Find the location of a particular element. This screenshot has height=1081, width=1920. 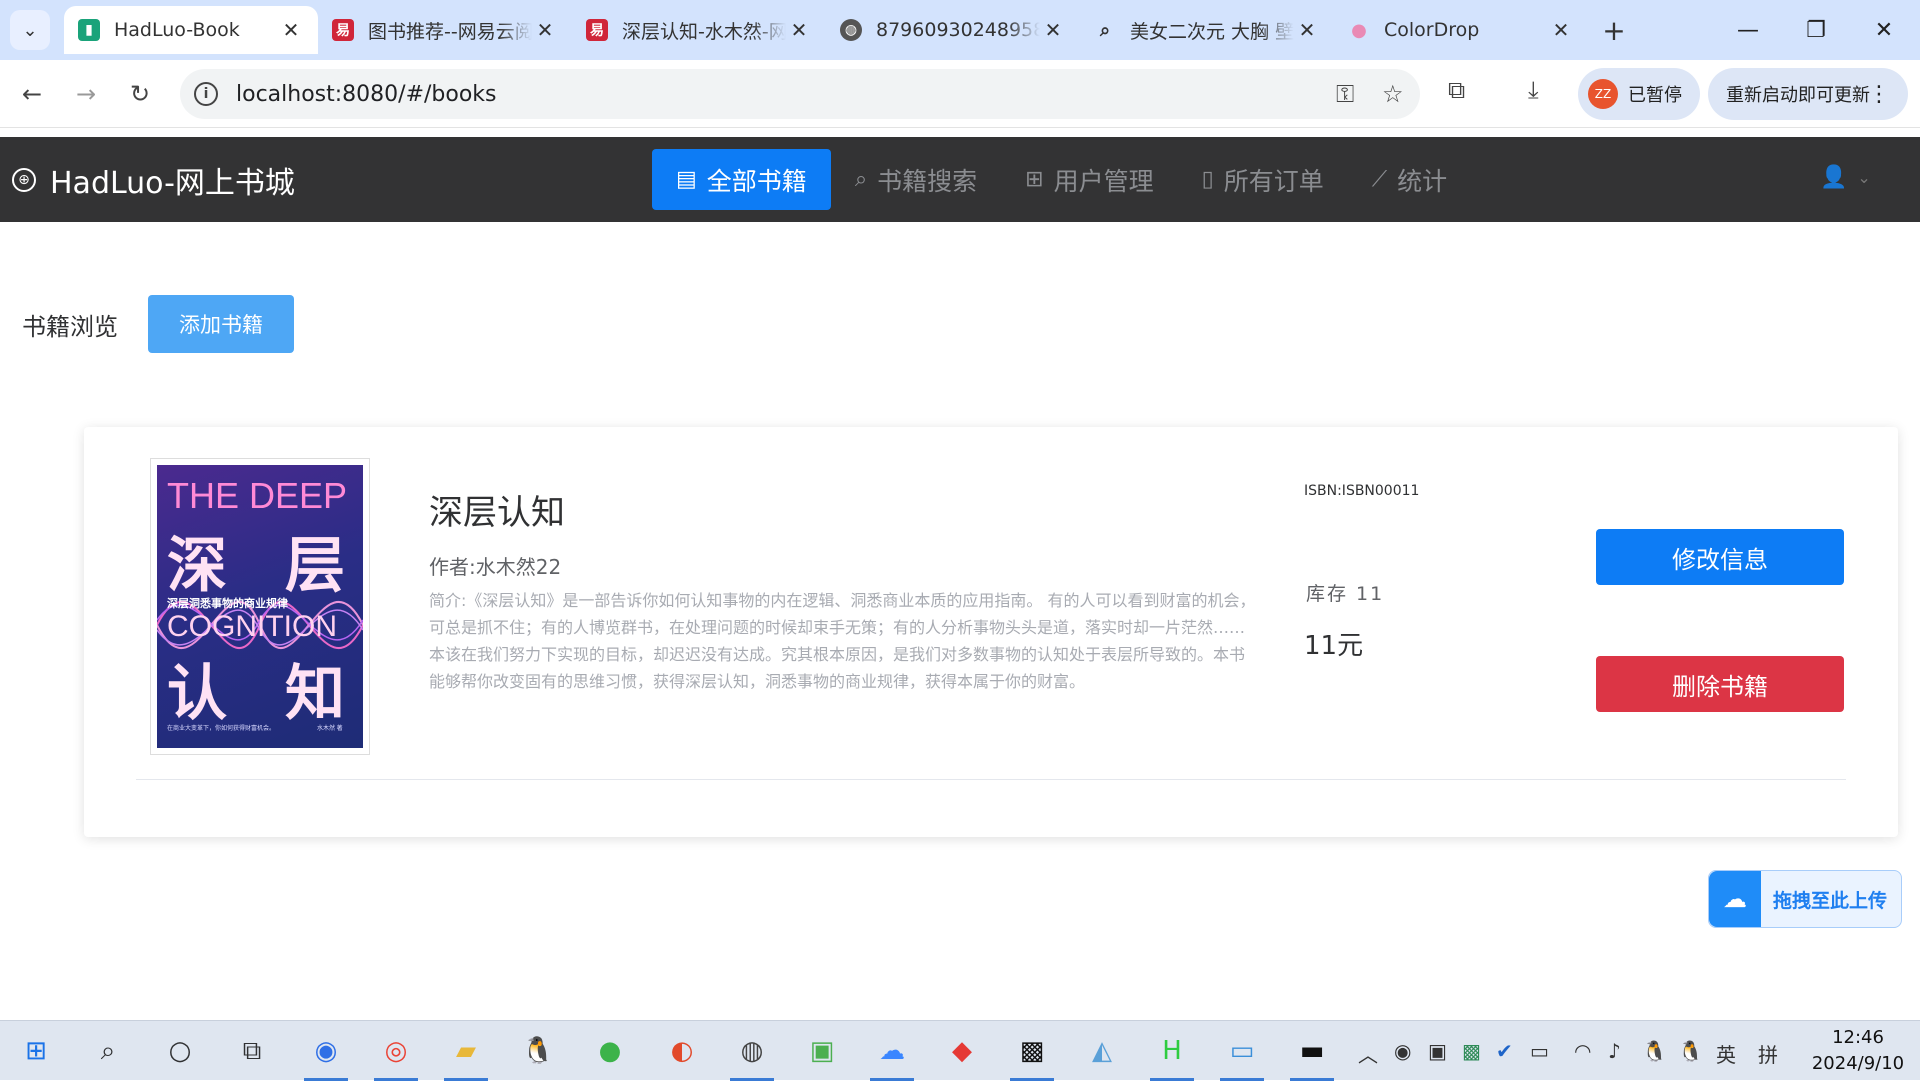

app-icon-snail: ◐ is located at coordinates (682, 1051).